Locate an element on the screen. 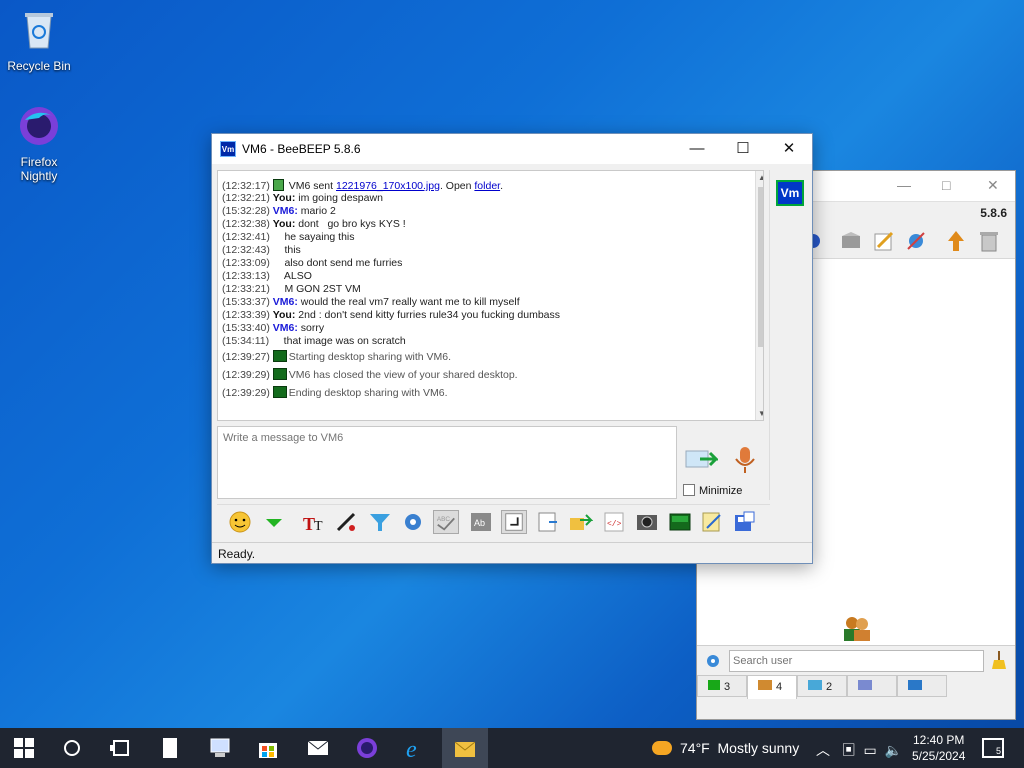 This screenshot has width=1024, height=768. internet-explorer-icon: e is located at coordinates (416, 748).